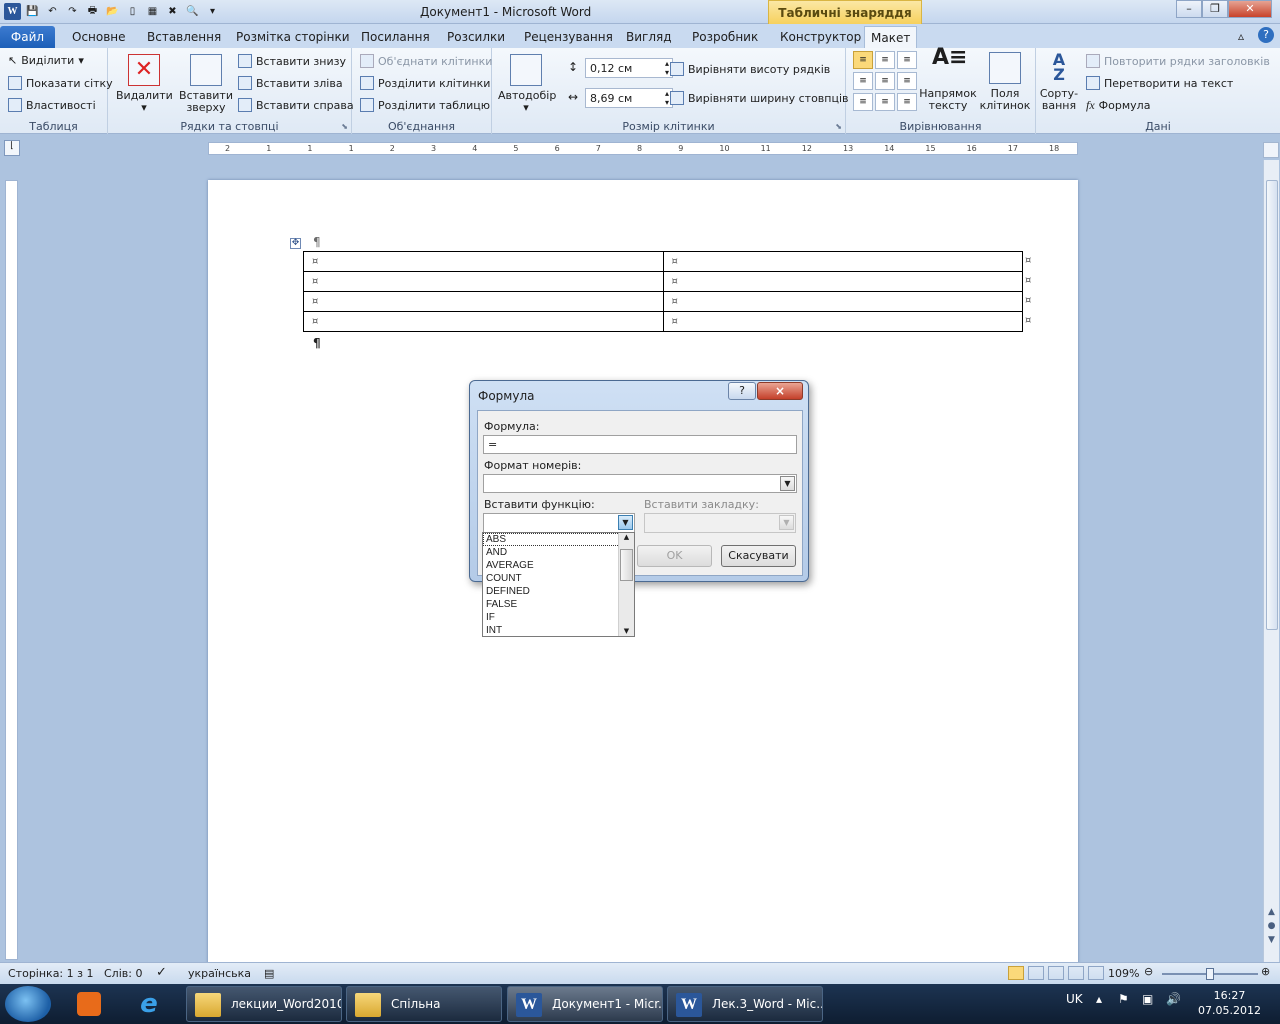 Image resolution: width=1280 pixels, height=1024 pixels. I want to click on tab-review: Рецензування, so click(568, 37).